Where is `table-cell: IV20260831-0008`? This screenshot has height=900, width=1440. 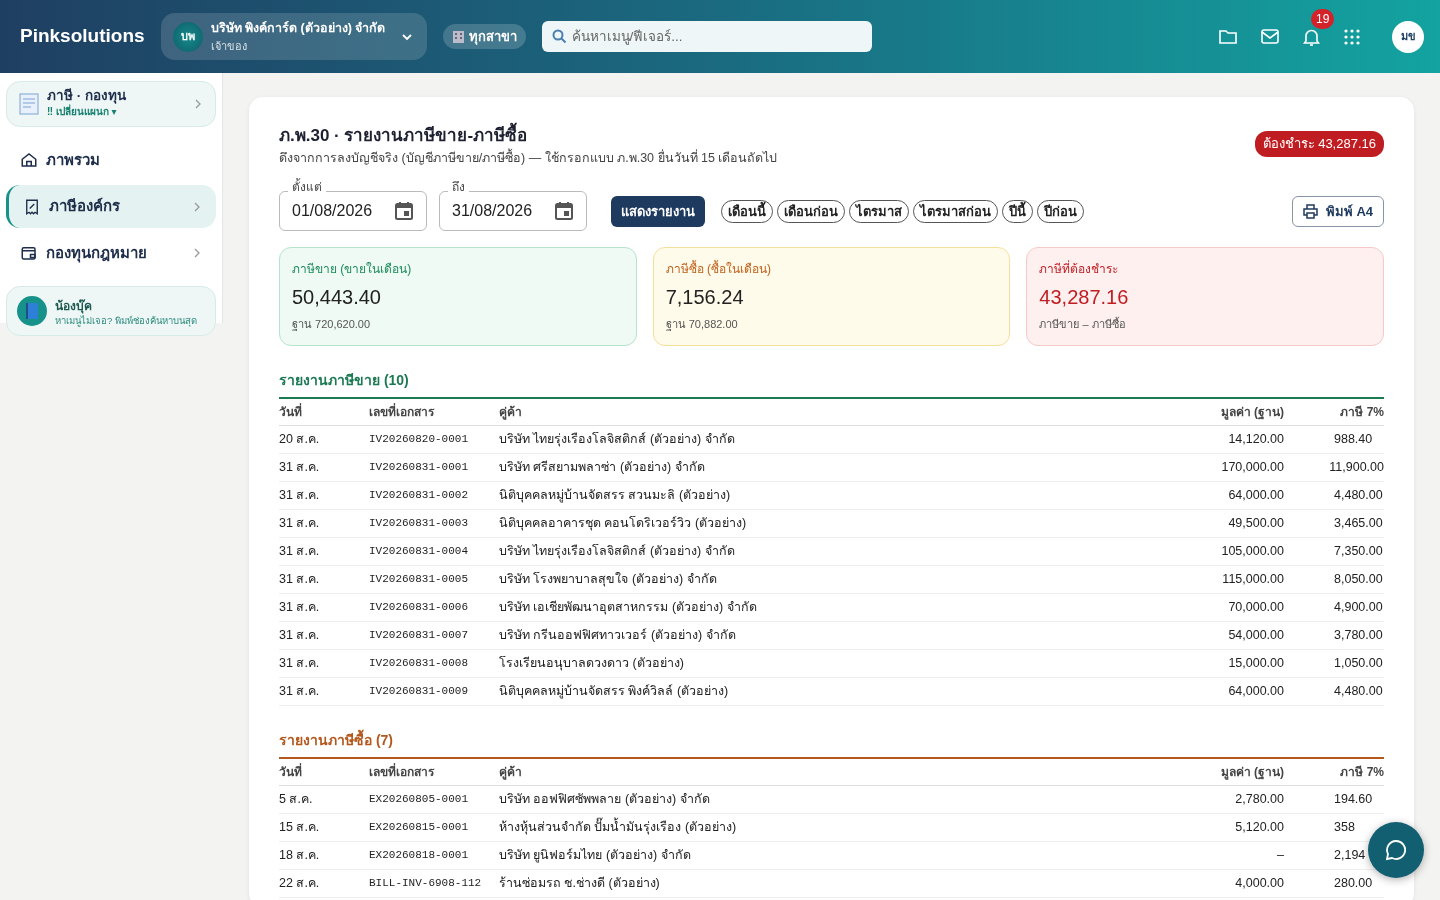
table-cell: IV20260831-0008 is located at coordinates (419, 663).